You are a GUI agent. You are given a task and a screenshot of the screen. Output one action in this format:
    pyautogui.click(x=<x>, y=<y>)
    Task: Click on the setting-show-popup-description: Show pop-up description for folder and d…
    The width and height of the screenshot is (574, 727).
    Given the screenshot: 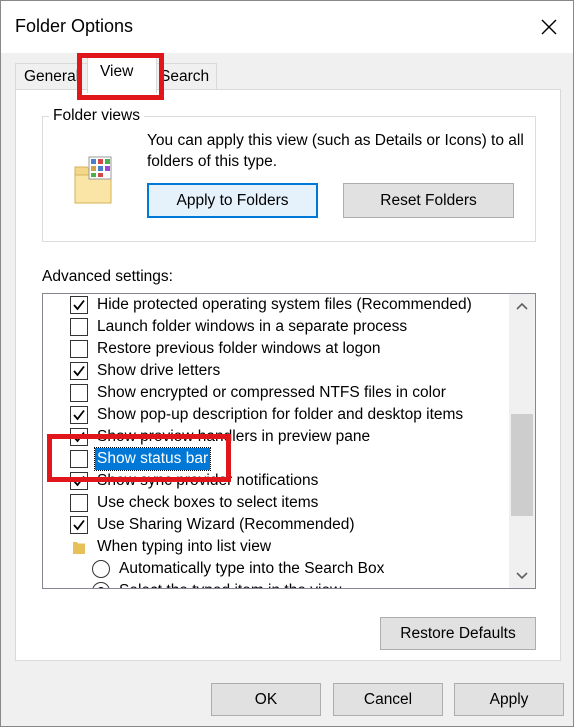 What is the action you would take?
    pyautogui.click(x=276, y=415)
    